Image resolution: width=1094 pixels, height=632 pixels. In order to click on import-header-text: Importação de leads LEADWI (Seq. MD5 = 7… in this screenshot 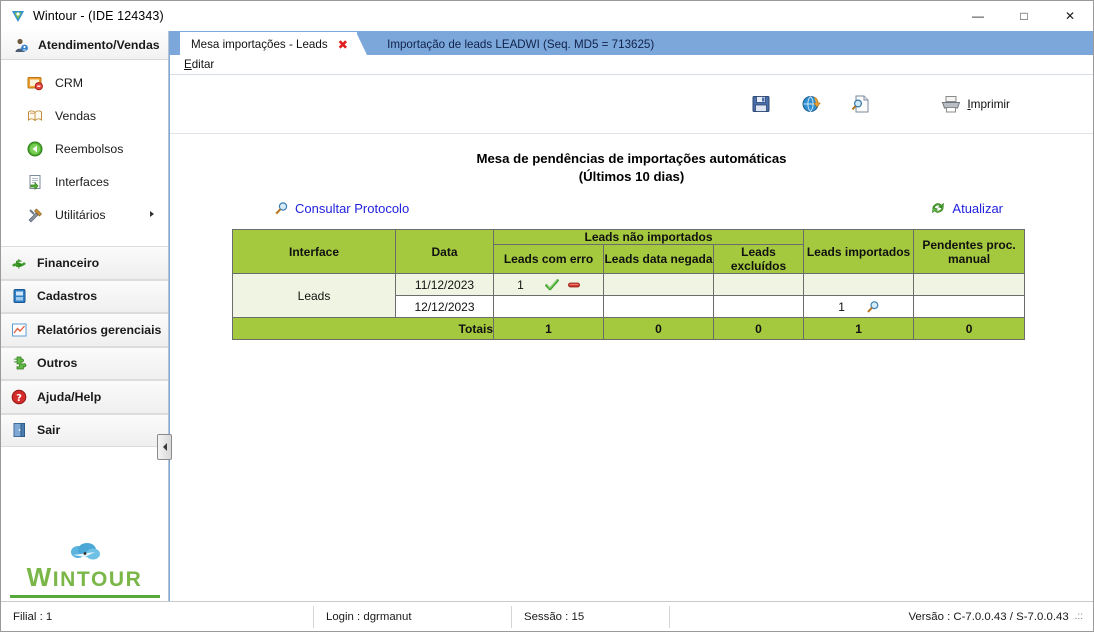, I will do `click(521, 44)`.